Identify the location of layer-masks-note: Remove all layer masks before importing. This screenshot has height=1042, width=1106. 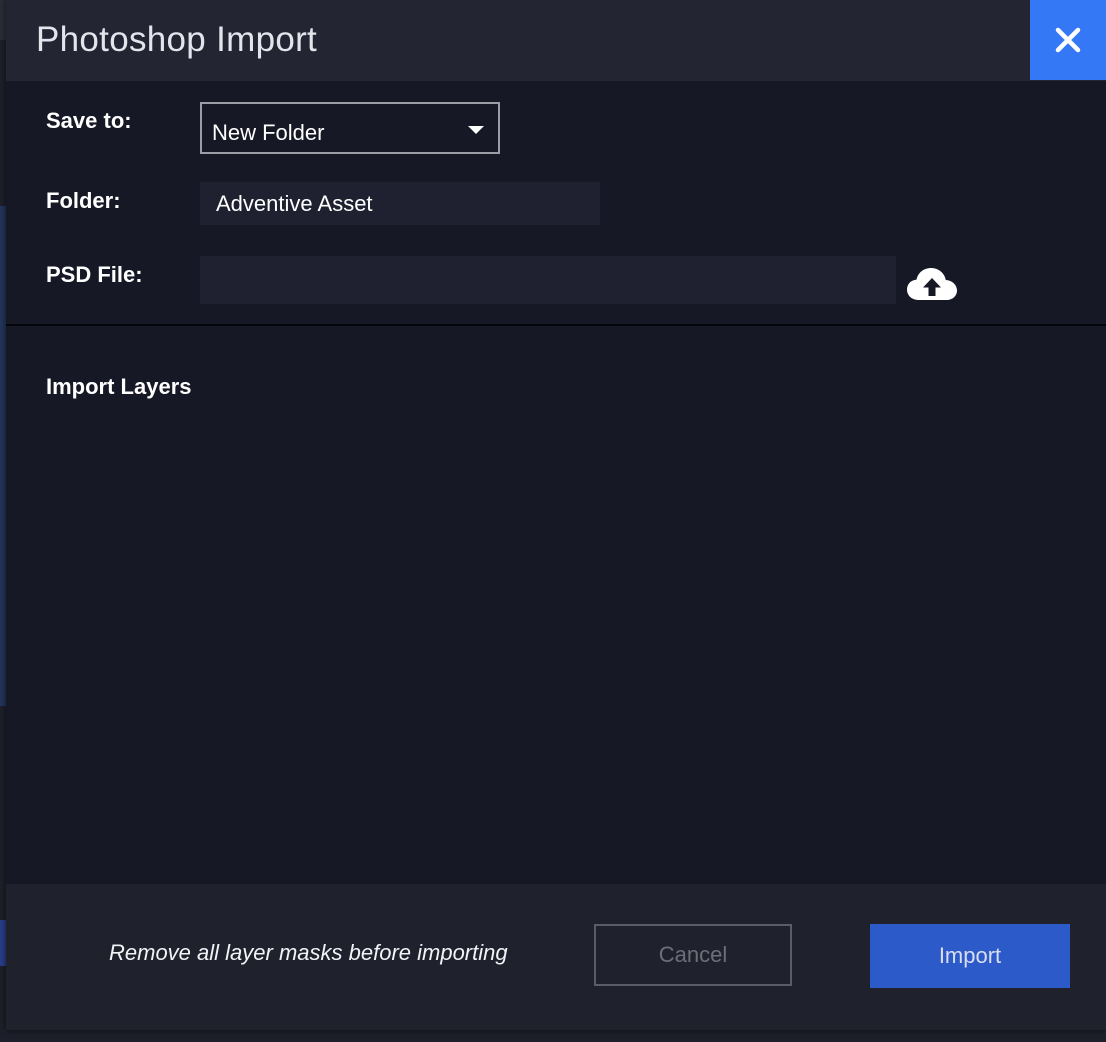
(308, 952).